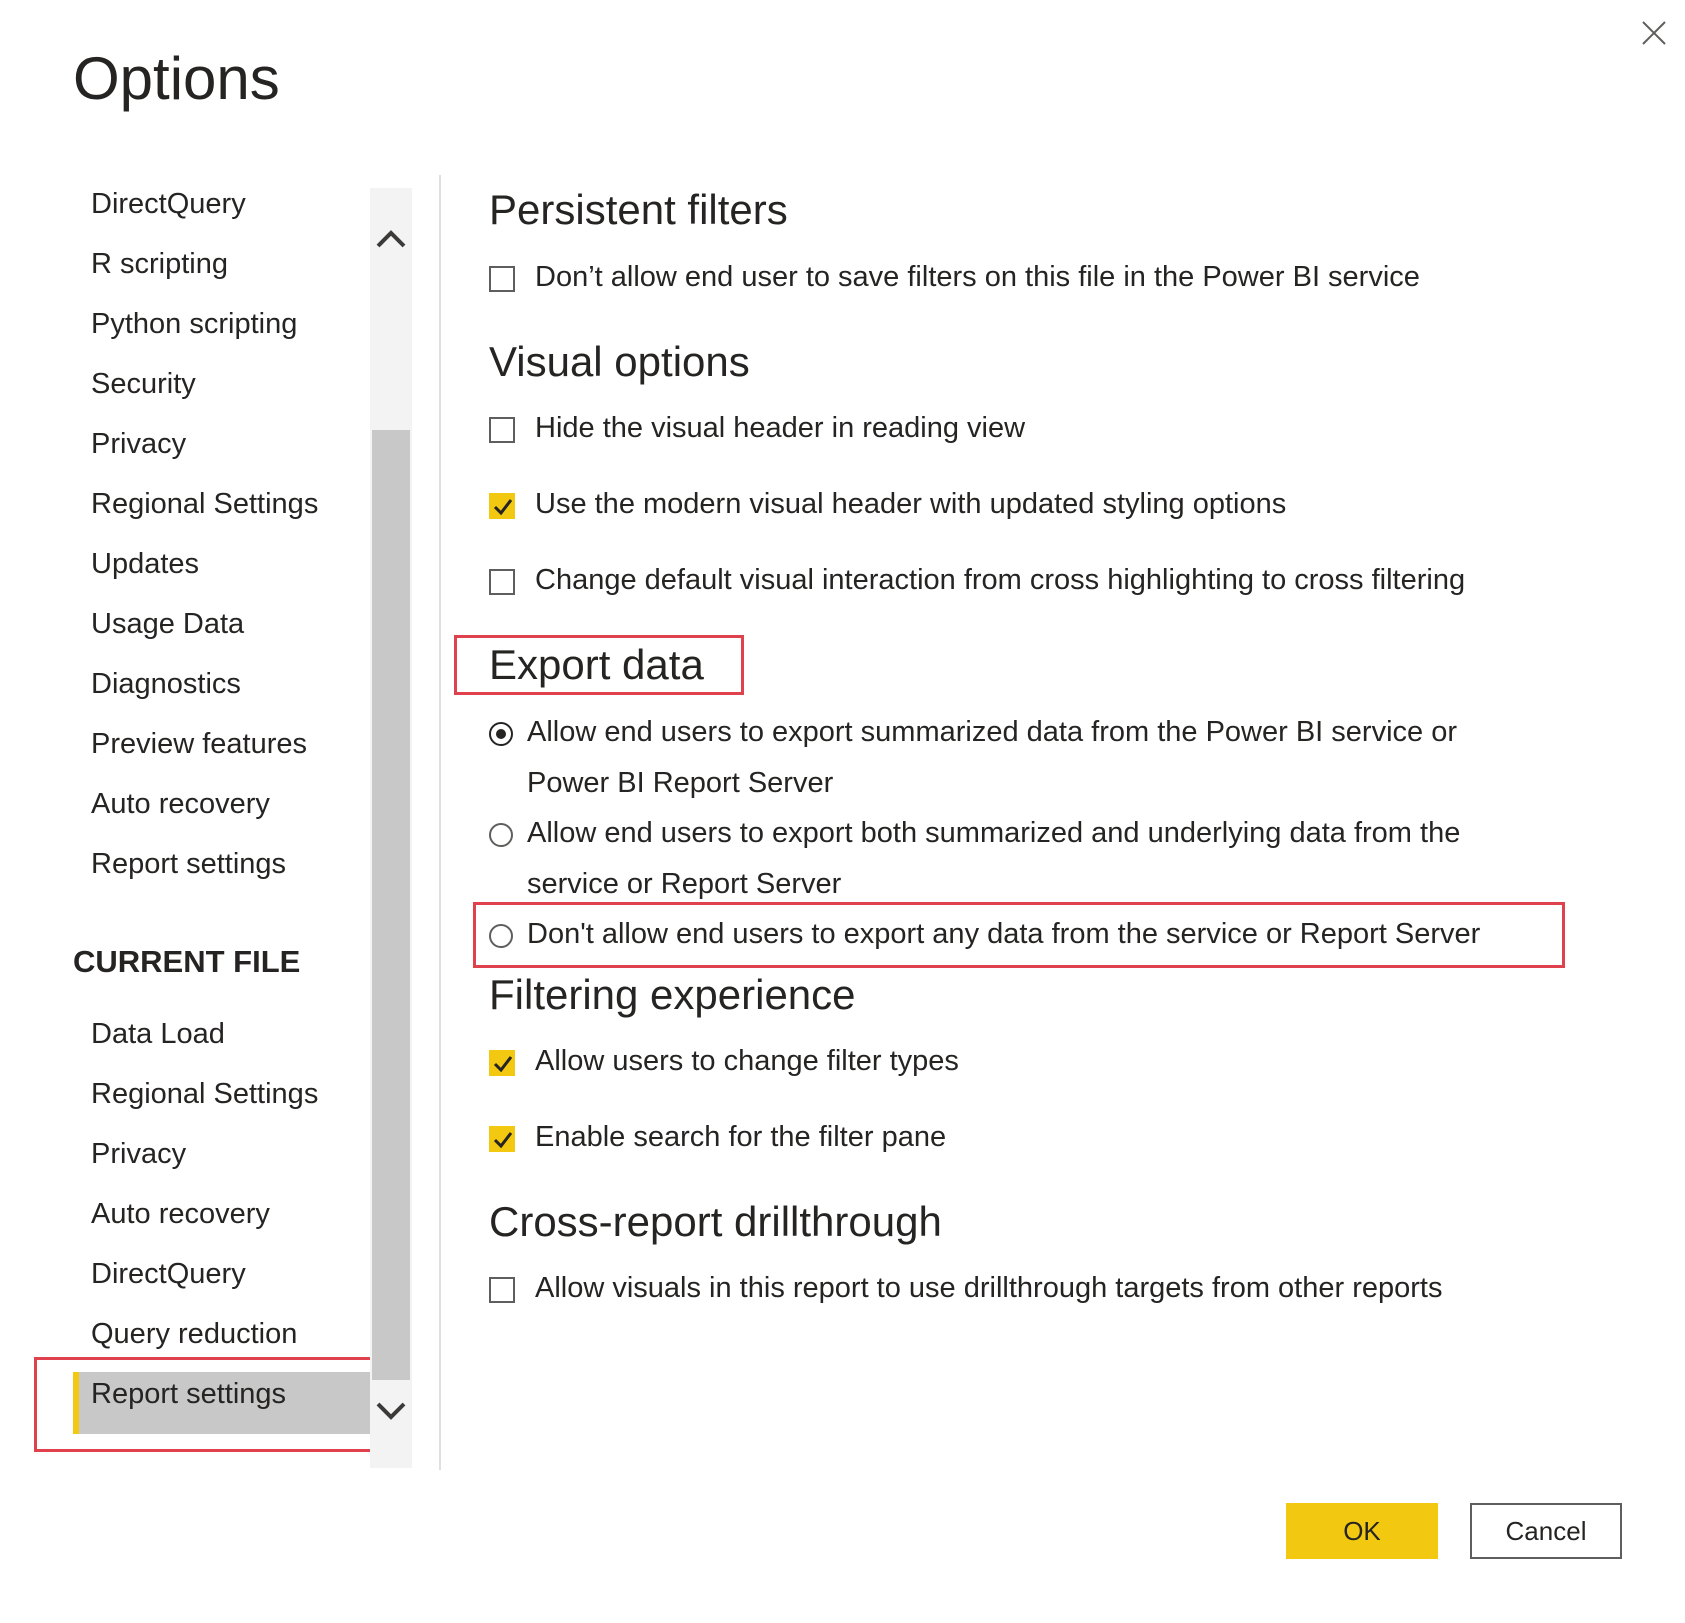 The height and width of the screenshot is (1623, 1685). I want to click on option-label: Hide the visual header in reading view, so click(780, 428).